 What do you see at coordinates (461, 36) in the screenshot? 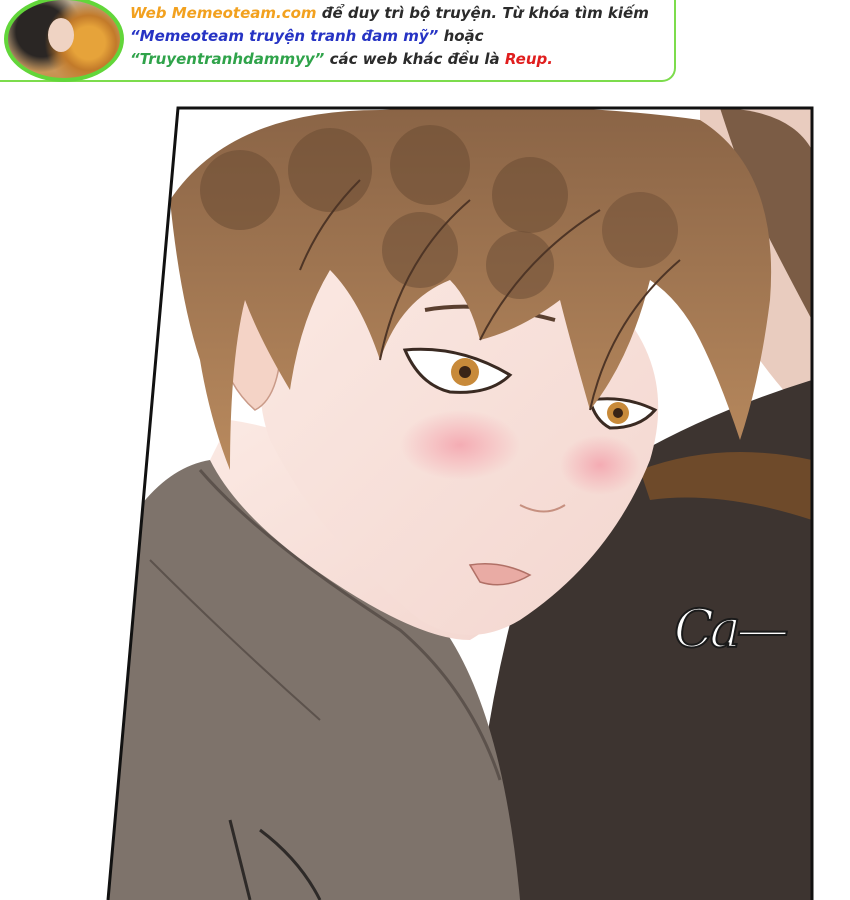
I see `notice-line-2-rest: hoặc` at bounding box center [461, 36].